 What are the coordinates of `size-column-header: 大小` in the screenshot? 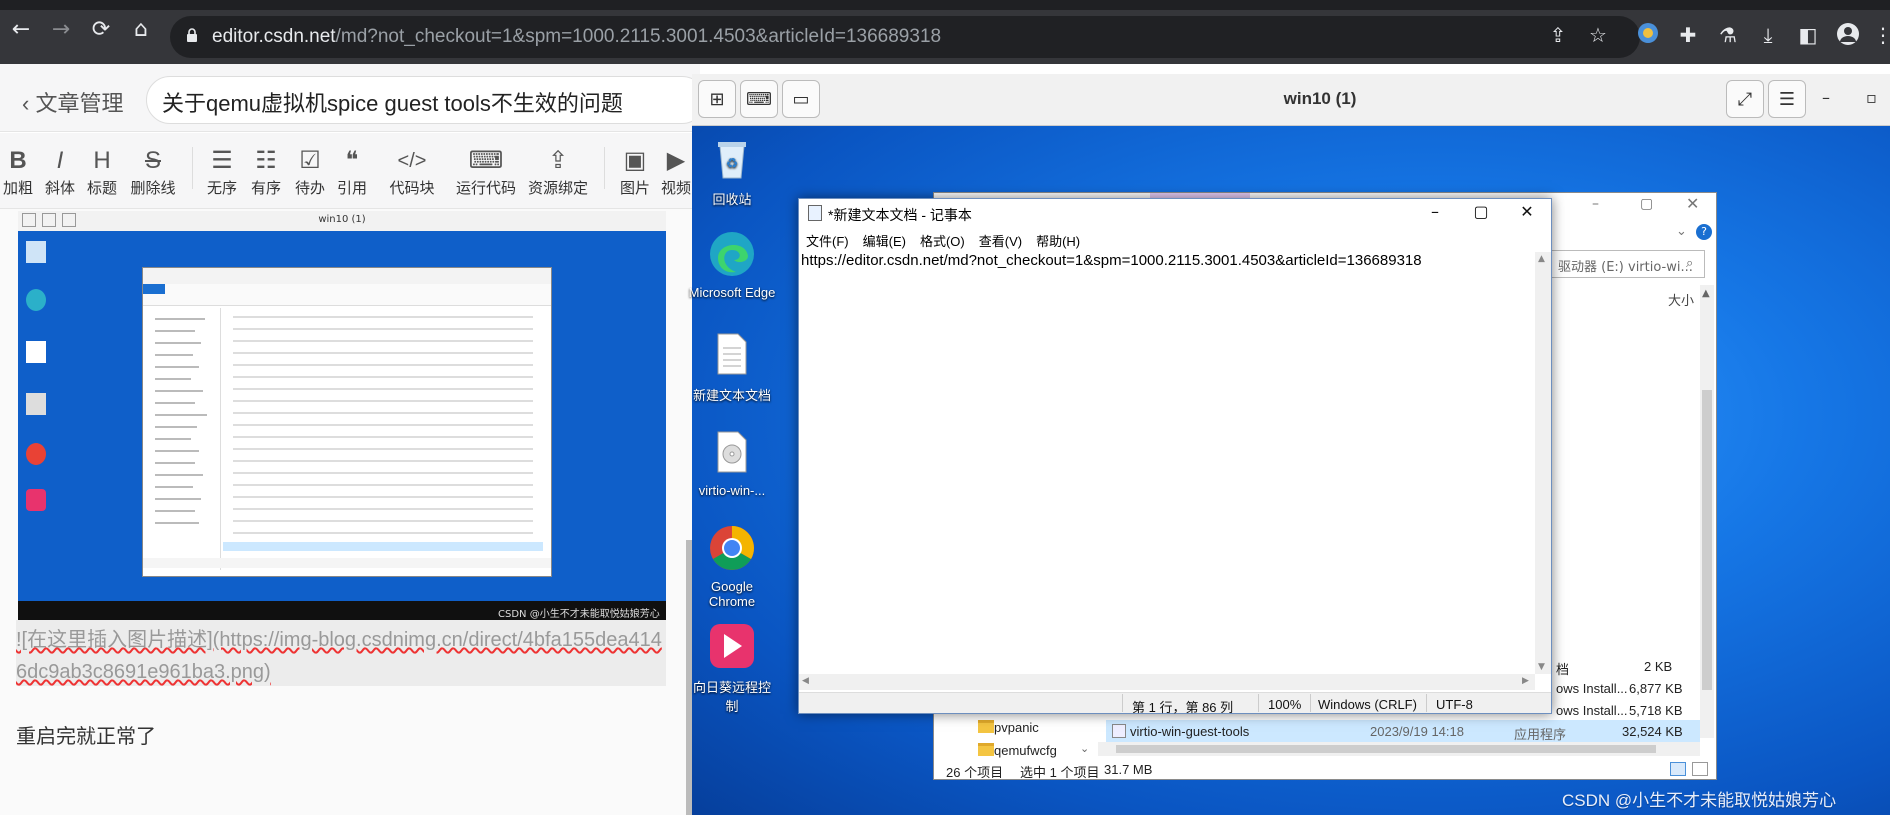 It's located at (1681, 299).